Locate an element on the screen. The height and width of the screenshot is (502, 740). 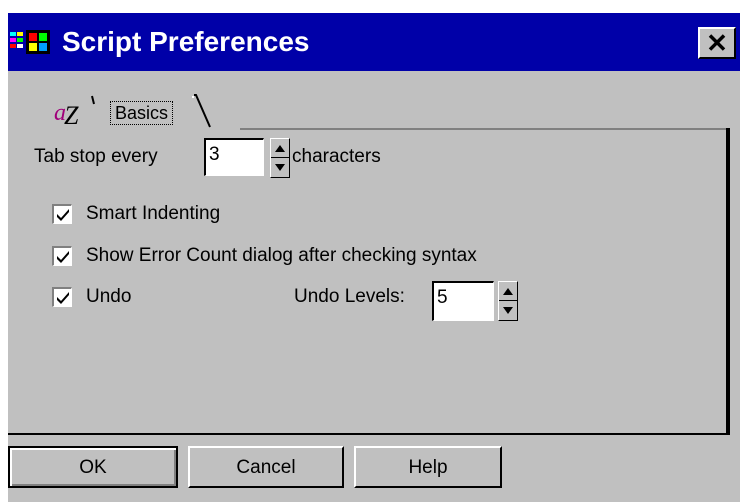
tab-panel-top-edge is located at coordinates (483, 129).